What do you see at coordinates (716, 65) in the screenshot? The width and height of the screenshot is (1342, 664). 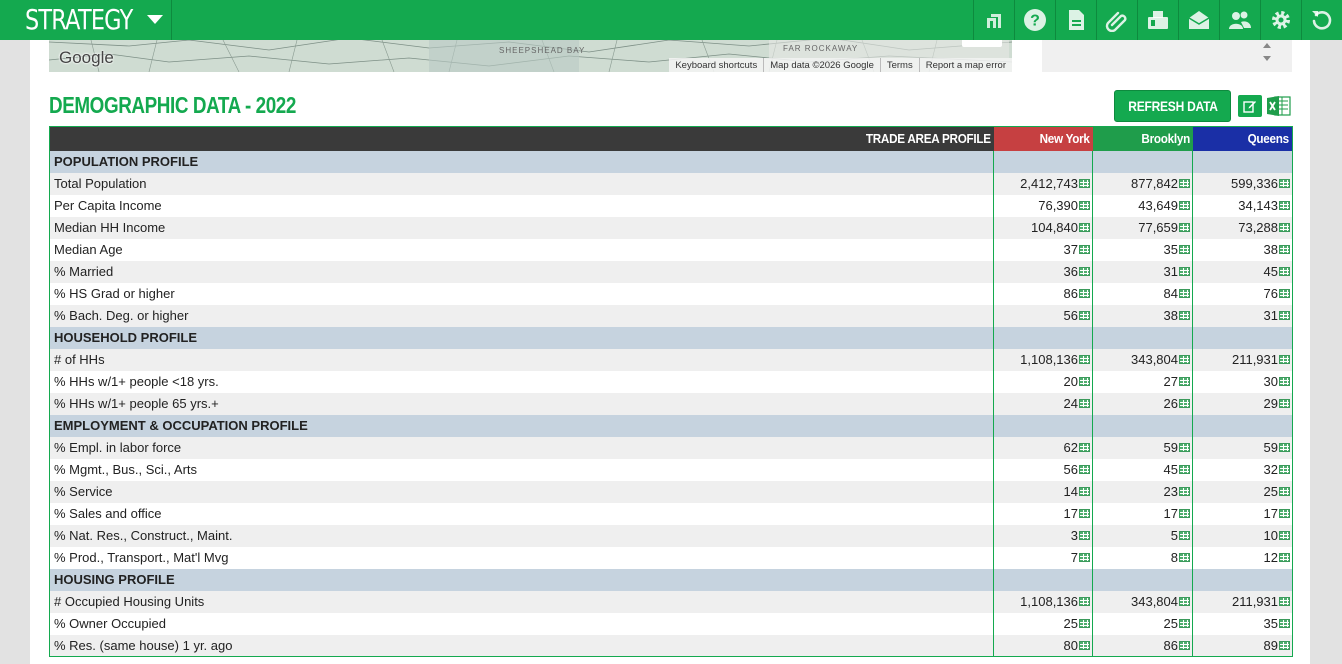 I see `keyboard-shortcuts-link: Keyboard shortcuts` at bounding box center [716, 65].